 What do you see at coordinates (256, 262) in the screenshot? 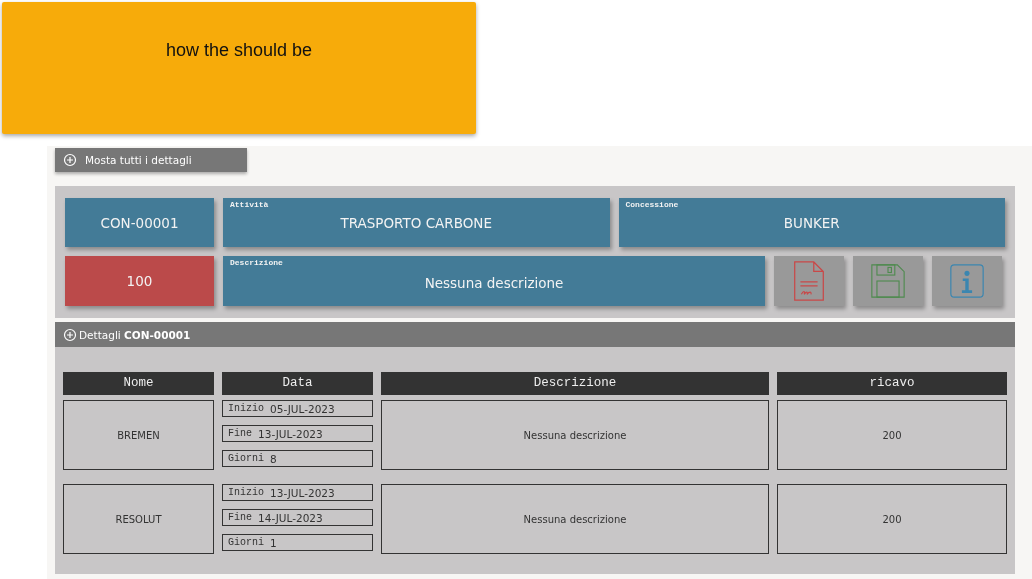
I see `description-label: Descrizione` at bounding box center [256, 262].